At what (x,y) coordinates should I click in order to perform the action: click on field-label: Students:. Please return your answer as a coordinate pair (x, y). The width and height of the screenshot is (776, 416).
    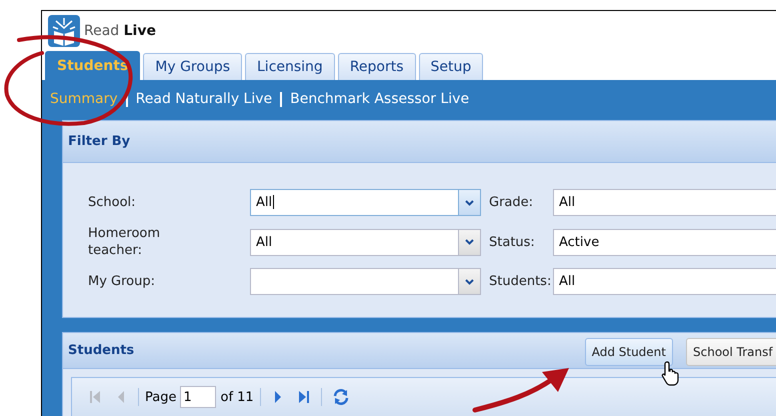
    Looking at the image, I should click on (520, 281).